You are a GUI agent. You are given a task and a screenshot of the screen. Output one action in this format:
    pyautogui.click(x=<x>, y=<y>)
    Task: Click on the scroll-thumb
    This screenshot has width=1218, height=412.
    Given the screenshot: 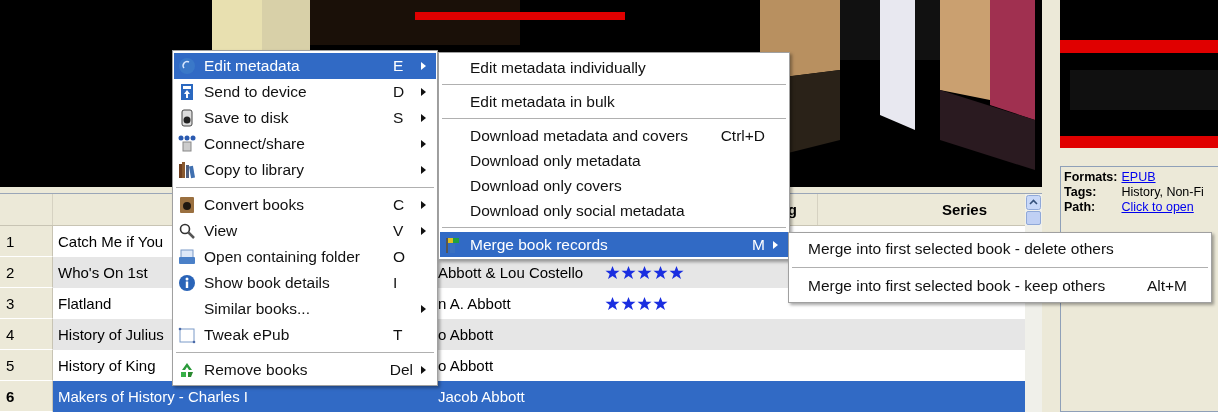 What is the action you would take?
    pyautogui.click(x=1033, y=218)
    